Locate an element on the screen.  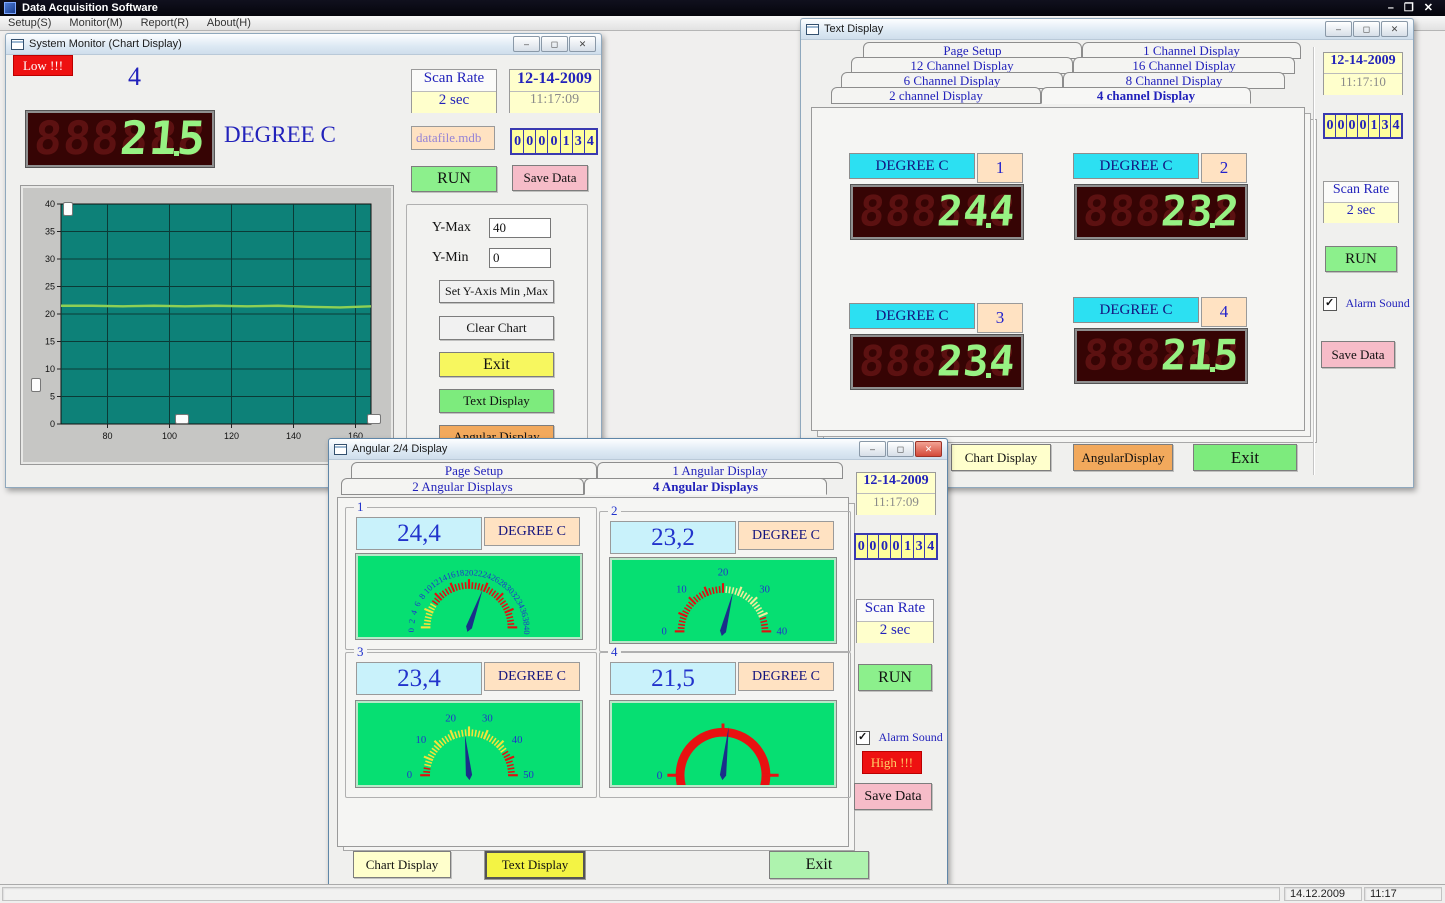
seven-segment-display: 888828484 is located at coordinates (937, 212).